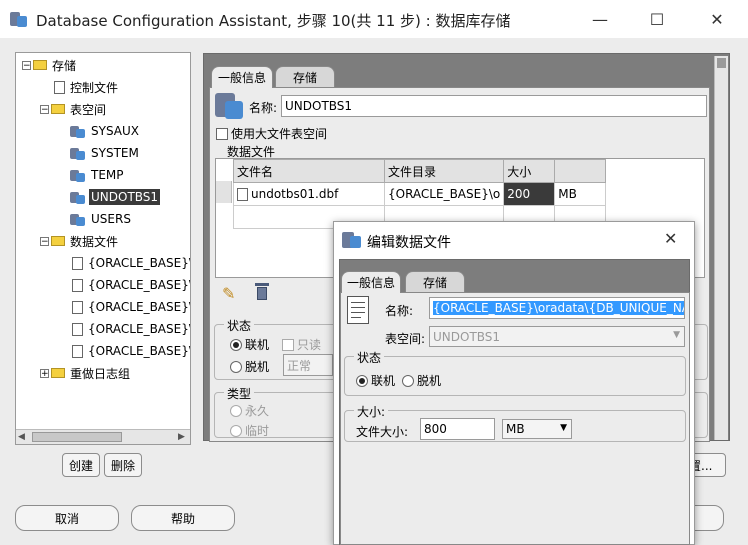 This screenshot has height=545, width=748. I want to click on scroll-left-icon: ◀, so click(21, 437).